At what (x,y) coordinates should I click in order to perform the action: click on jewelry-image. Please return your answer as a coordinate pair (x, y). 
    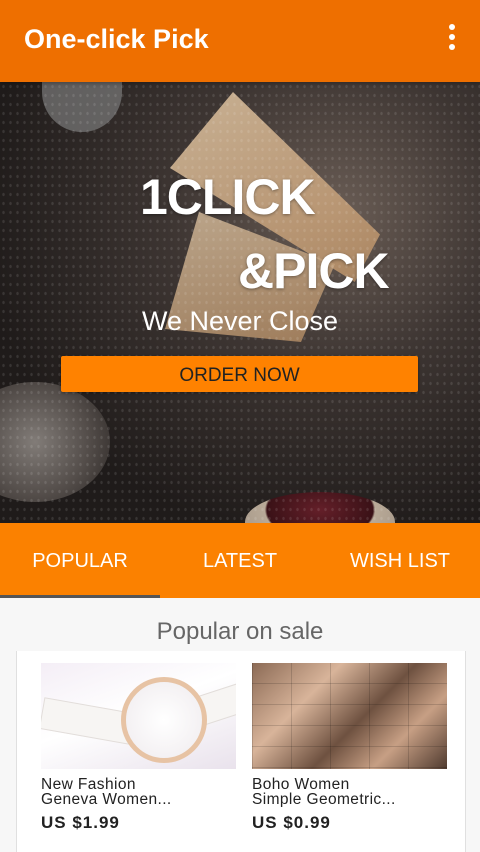
    Looking at the image, I should click on (349, 716).